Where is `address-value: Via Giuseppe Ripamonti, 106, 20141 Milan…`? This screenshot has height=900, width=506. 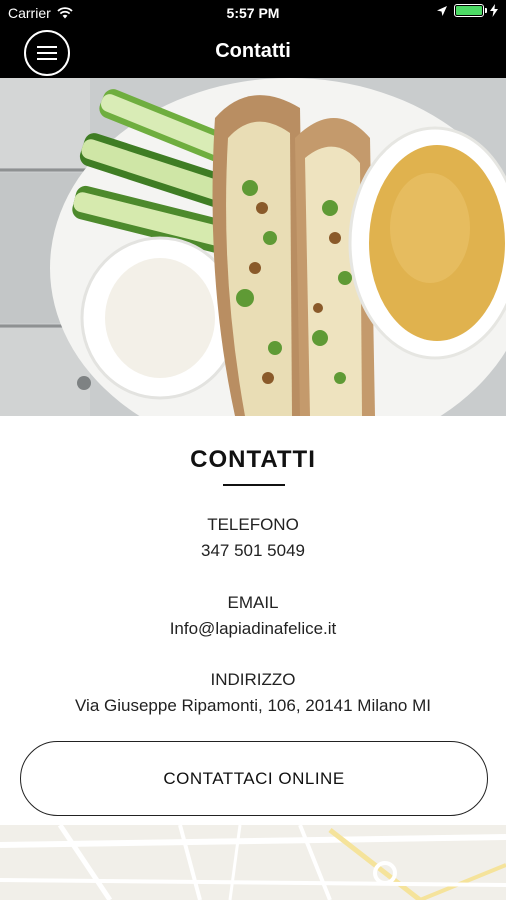
address-value: Via Giuseppe Ripamonti, 106, 20141 Milan… is located at coordinates (253, 706).